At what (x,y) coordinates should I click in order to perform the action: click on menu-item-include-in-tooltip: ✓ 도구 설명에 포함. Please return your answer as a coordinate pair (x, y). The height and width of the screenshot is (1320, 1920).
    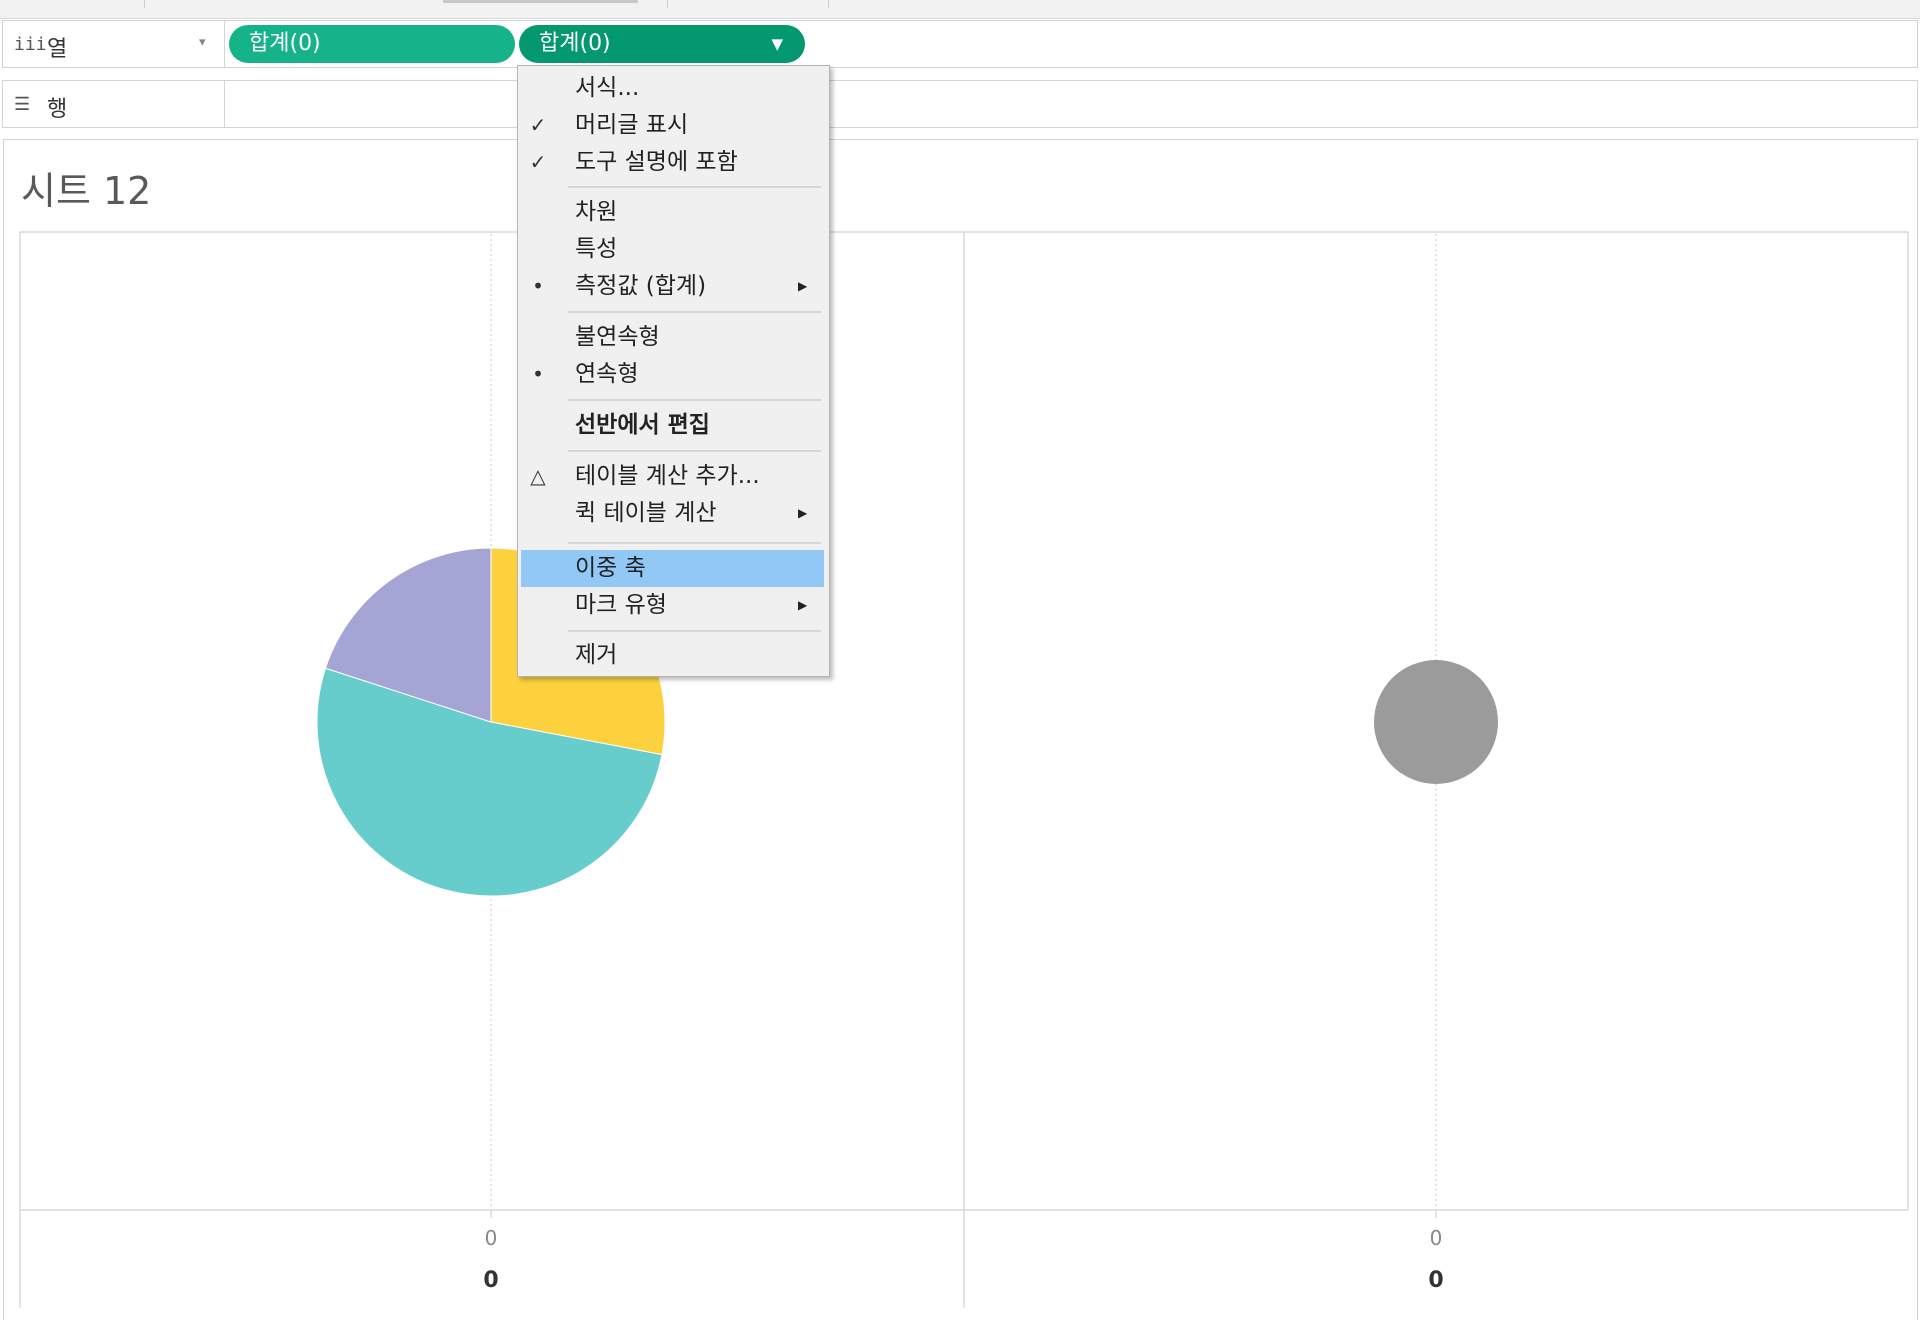
    Looking at the image, I should click on (673, 162).